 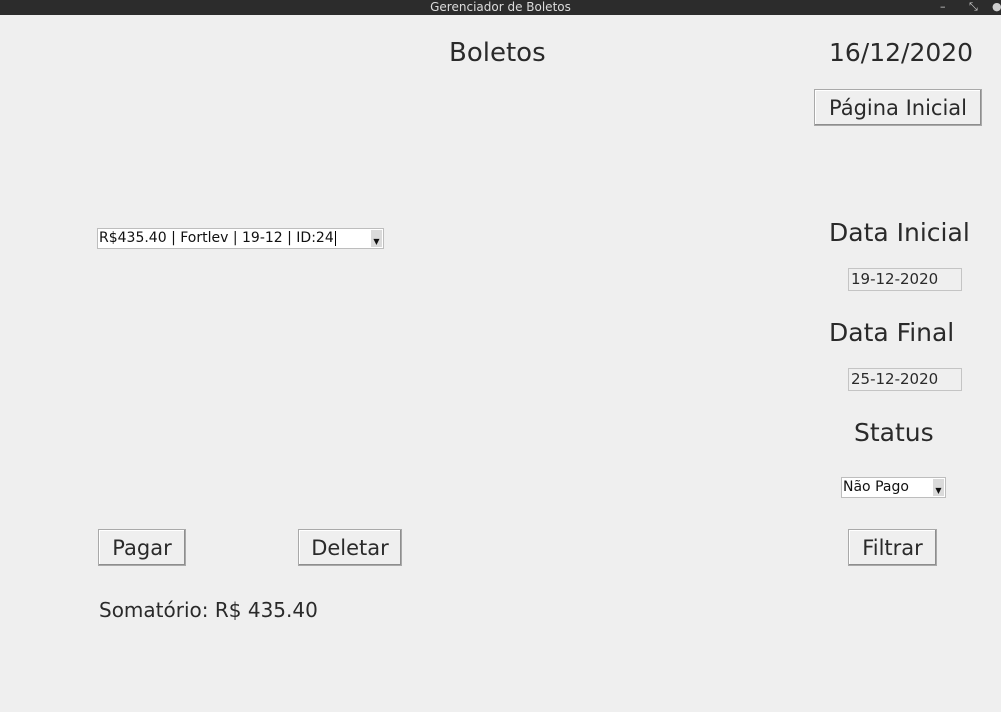 What do you see at coordinates (208, 610) in the screenshot?
I see `sum-total: Somatório: R$ 435.40` at bounding box center [208, 610].